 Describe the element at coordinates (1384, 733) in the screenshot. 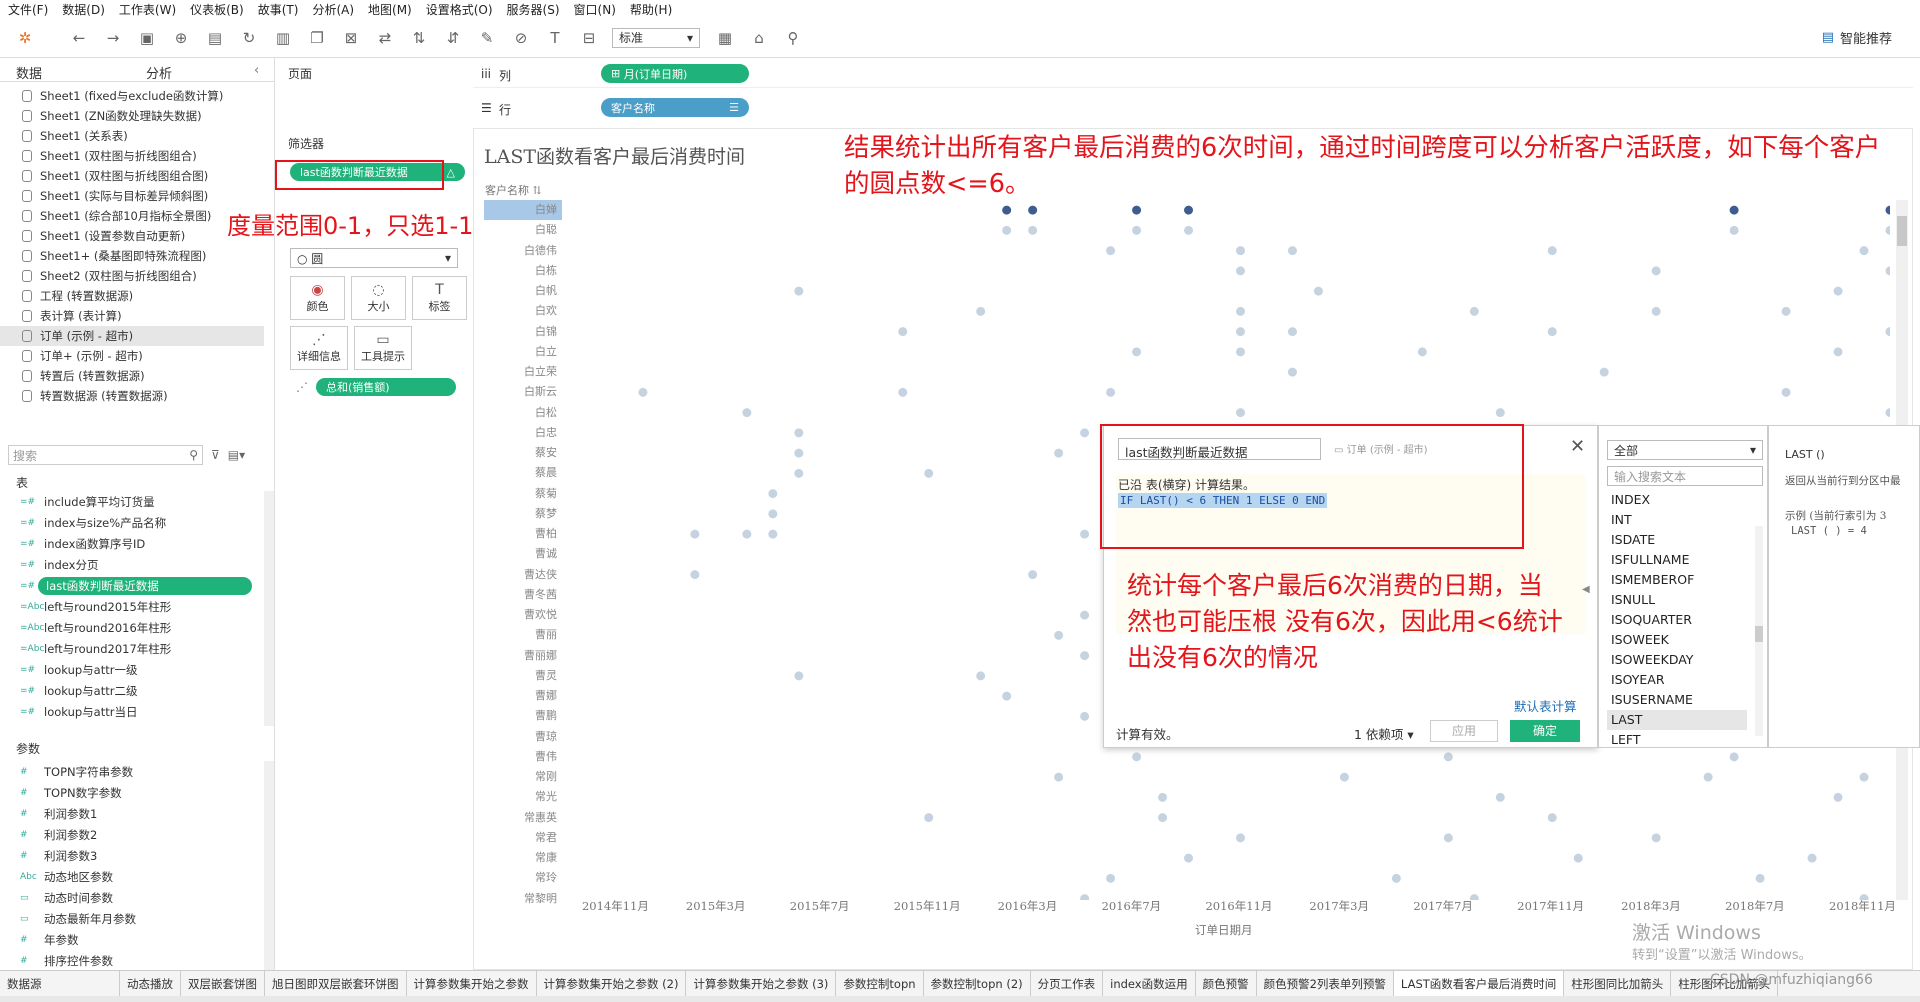

I see `dependencies-dropdown: 1 依赖项 ▾` at that location.